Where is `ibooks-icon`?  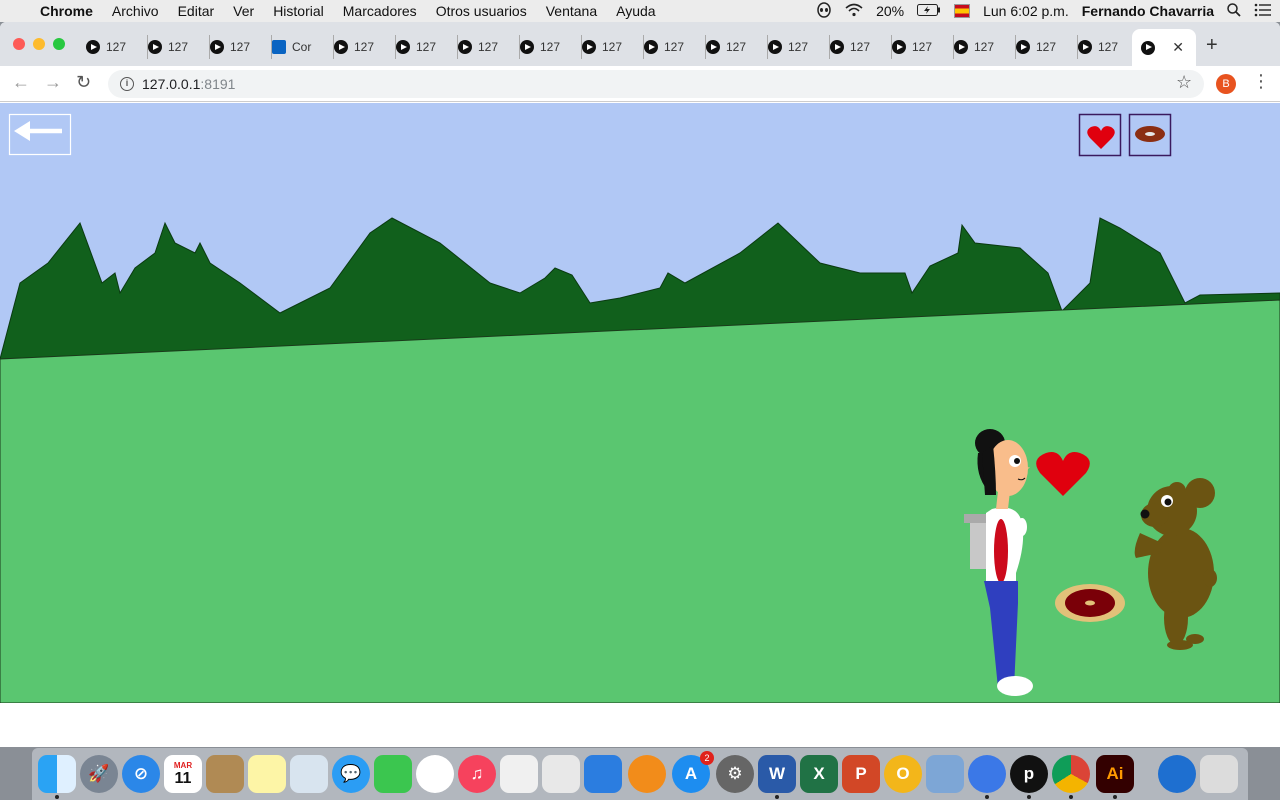
ibooks-icon is located at coordinates (647, 774).